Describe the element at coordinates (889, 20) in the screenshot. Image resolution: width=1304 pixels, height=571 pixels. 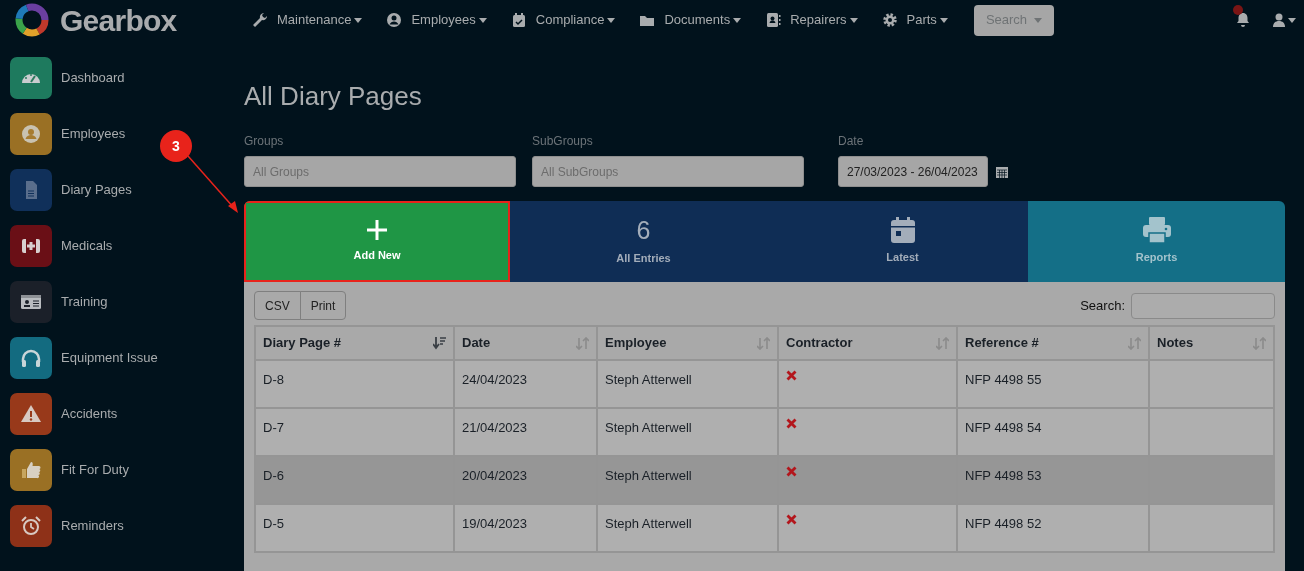
I see `gear-icon` at that location.